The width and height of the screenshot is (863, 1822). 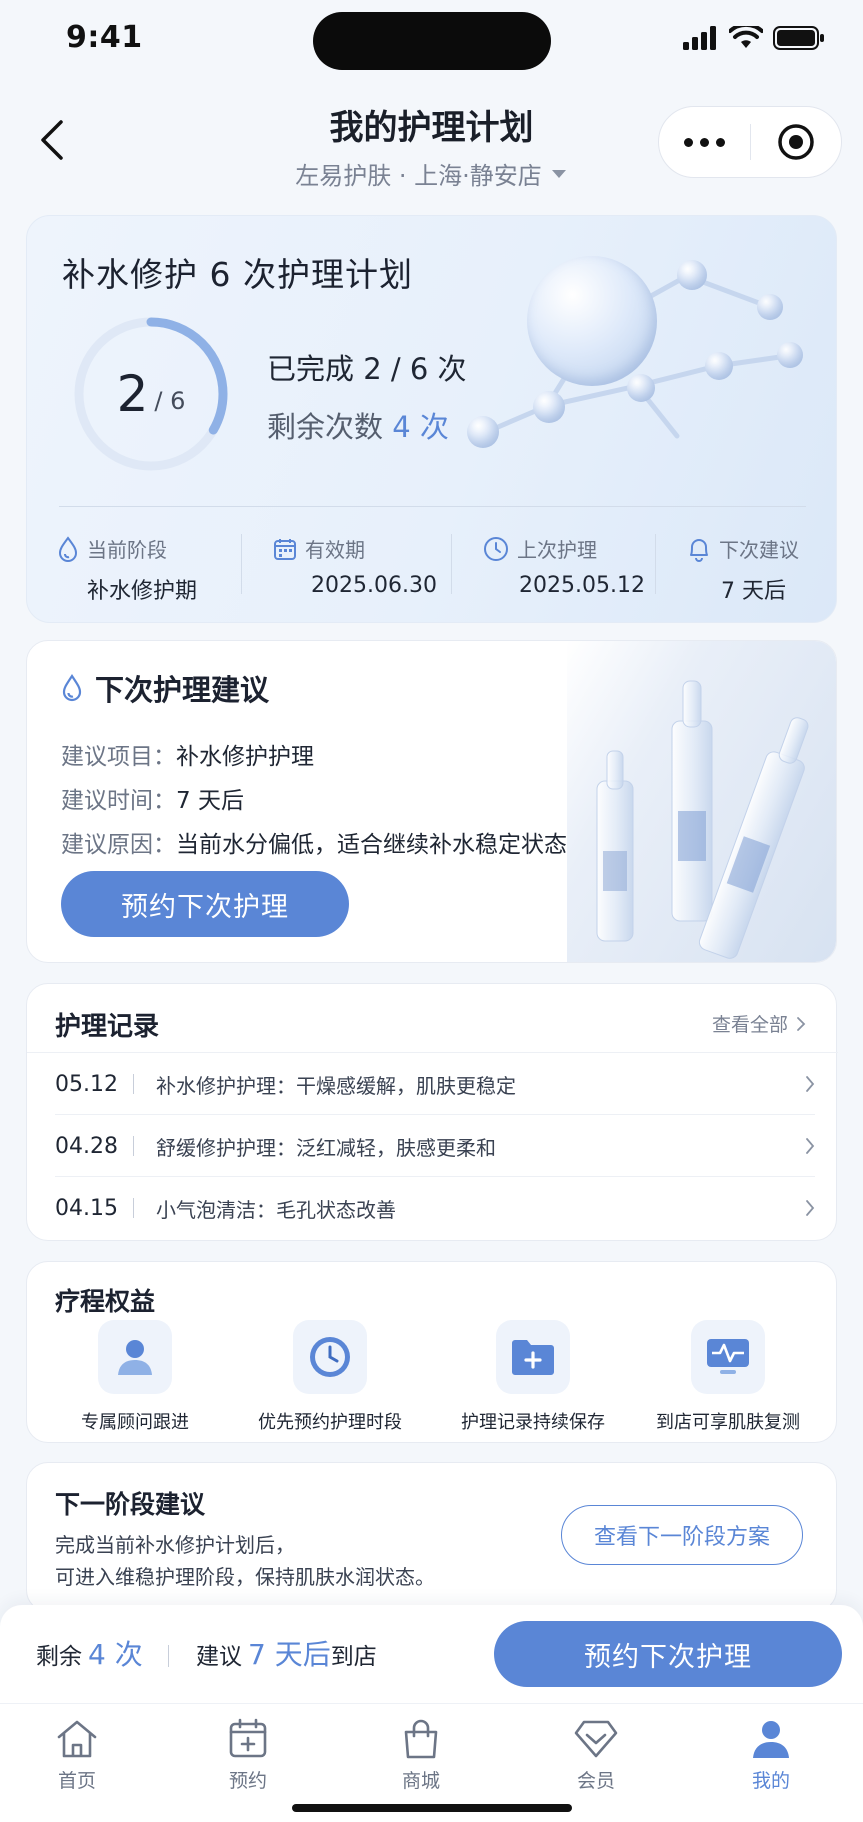 I want to click on calendar-icon, so click(x=285, y=549).